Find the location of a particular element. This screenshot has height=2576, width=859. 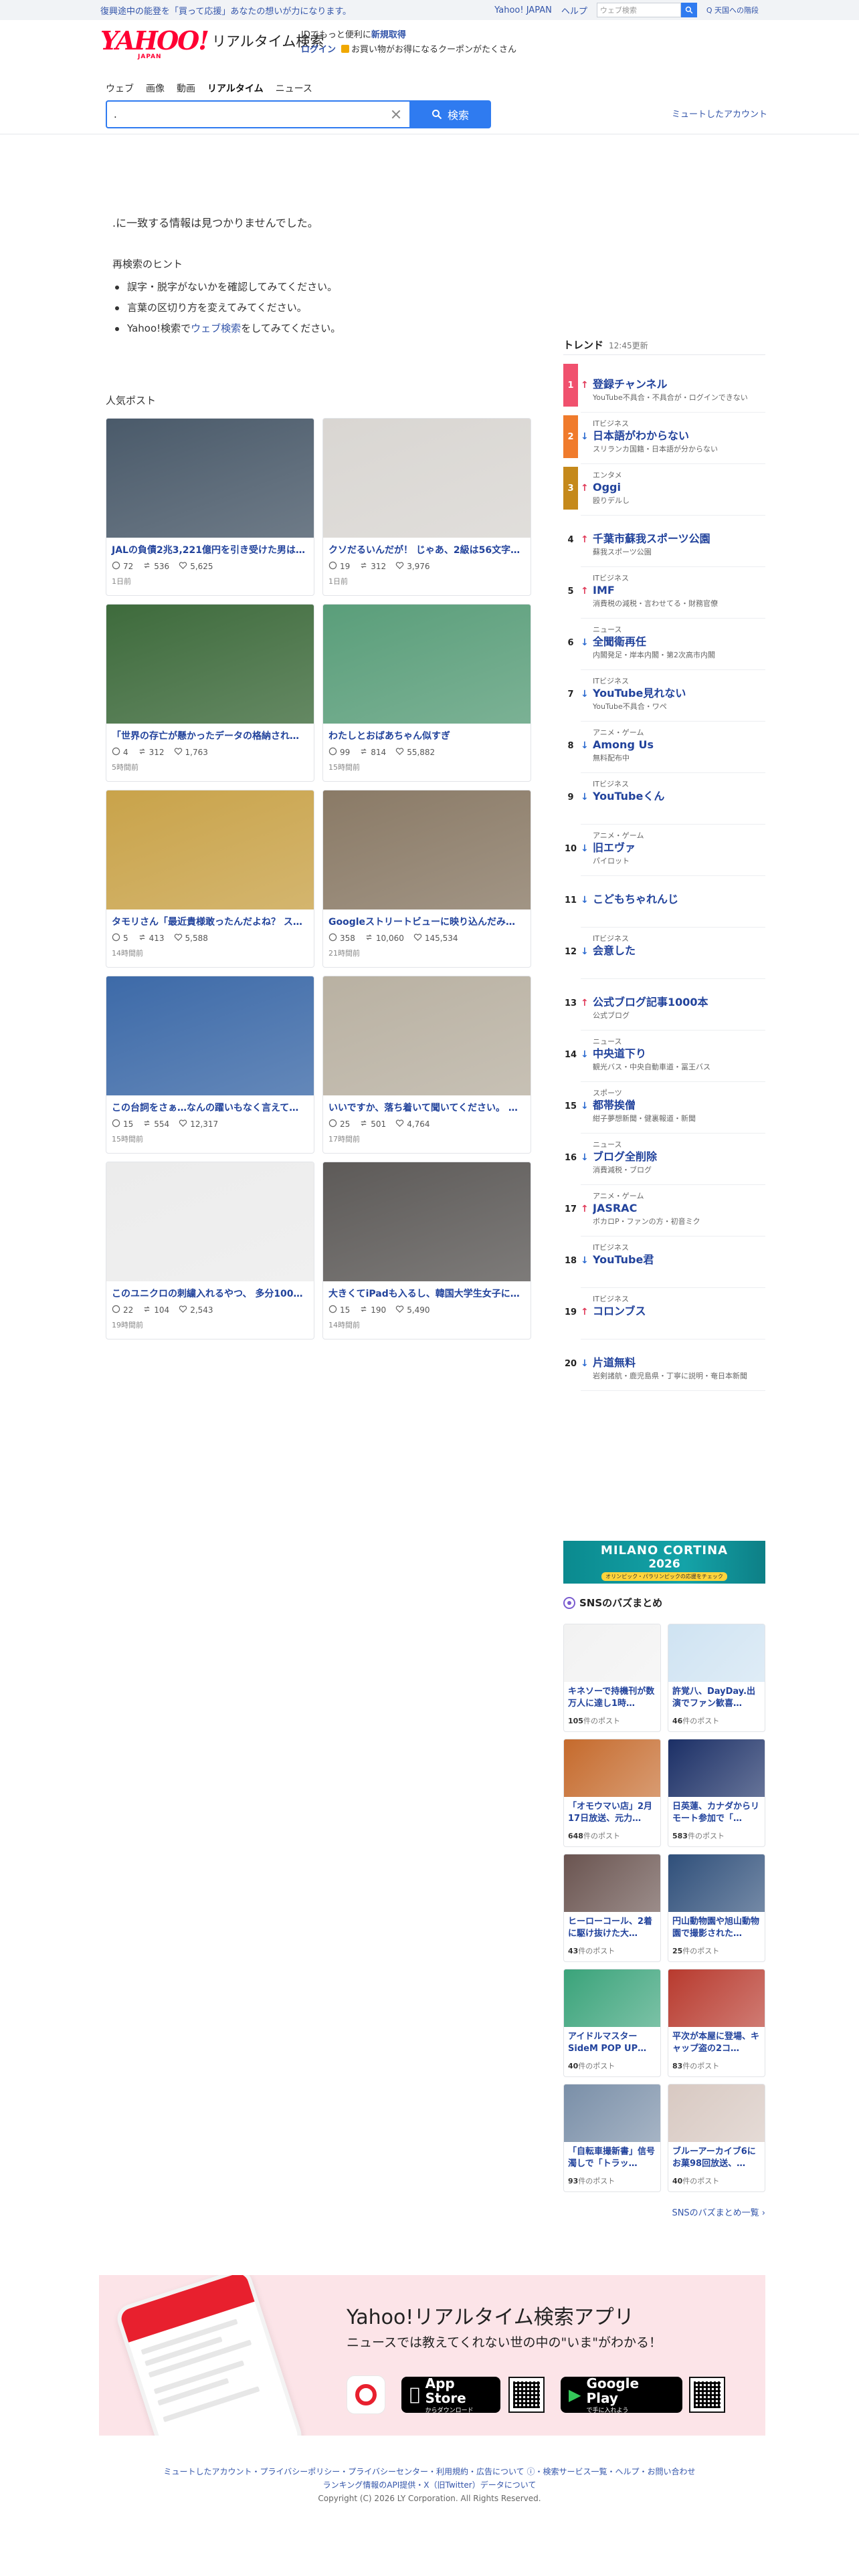

trend-item: 1 ↑ 登録チャンネル YouTube不具合・不具合が・ログインできない is located at coordinates (664, 389).